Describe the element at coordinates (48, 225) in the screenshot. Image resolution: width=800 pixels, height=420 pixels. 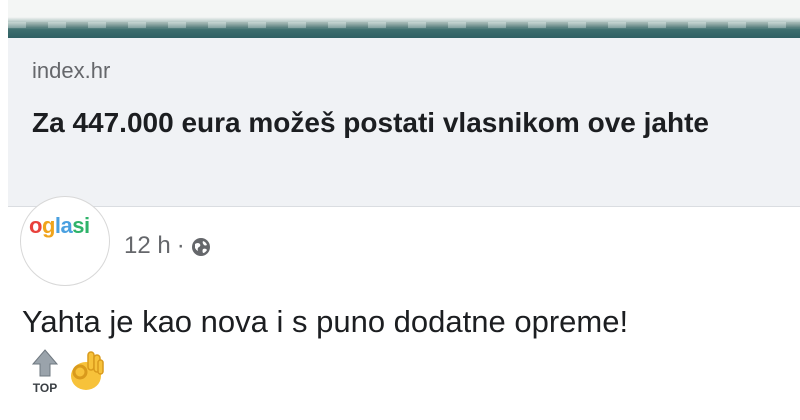
I see `logo-part: g` at that location.